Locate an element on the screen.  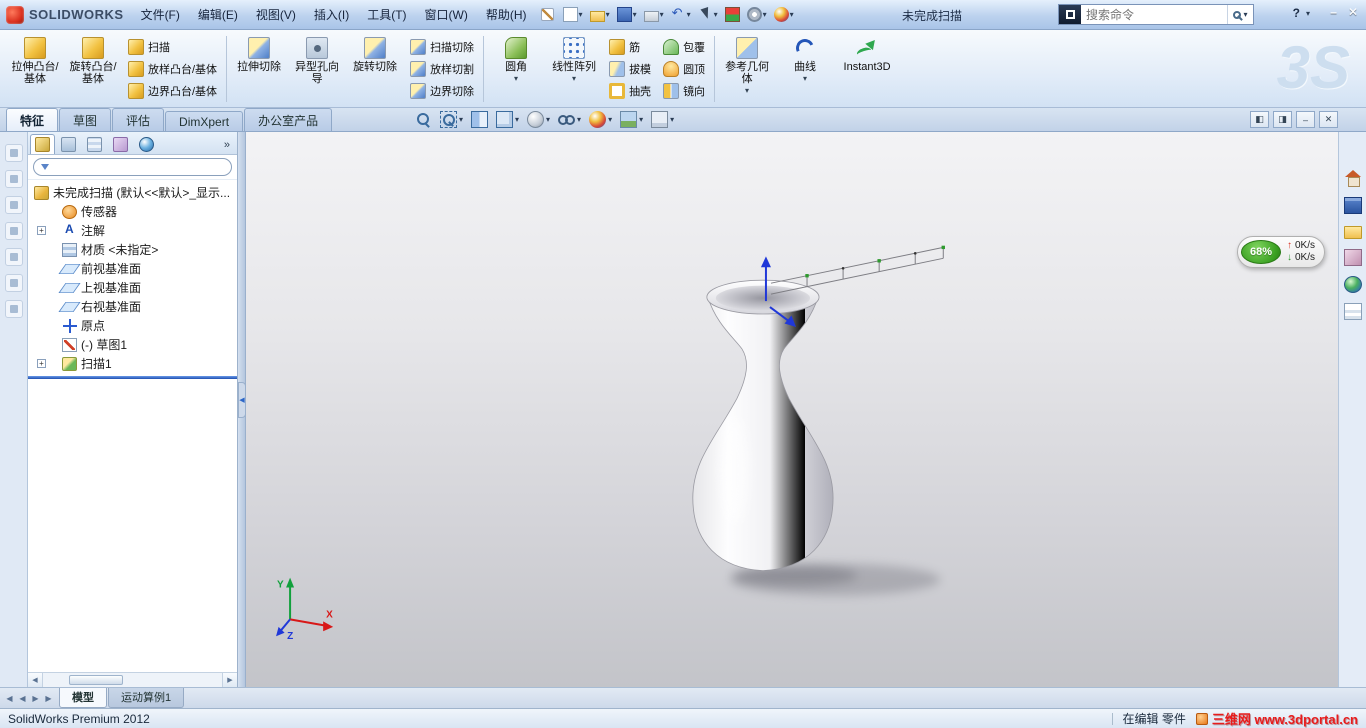
tree-filter is located at coordinates (132, 167).